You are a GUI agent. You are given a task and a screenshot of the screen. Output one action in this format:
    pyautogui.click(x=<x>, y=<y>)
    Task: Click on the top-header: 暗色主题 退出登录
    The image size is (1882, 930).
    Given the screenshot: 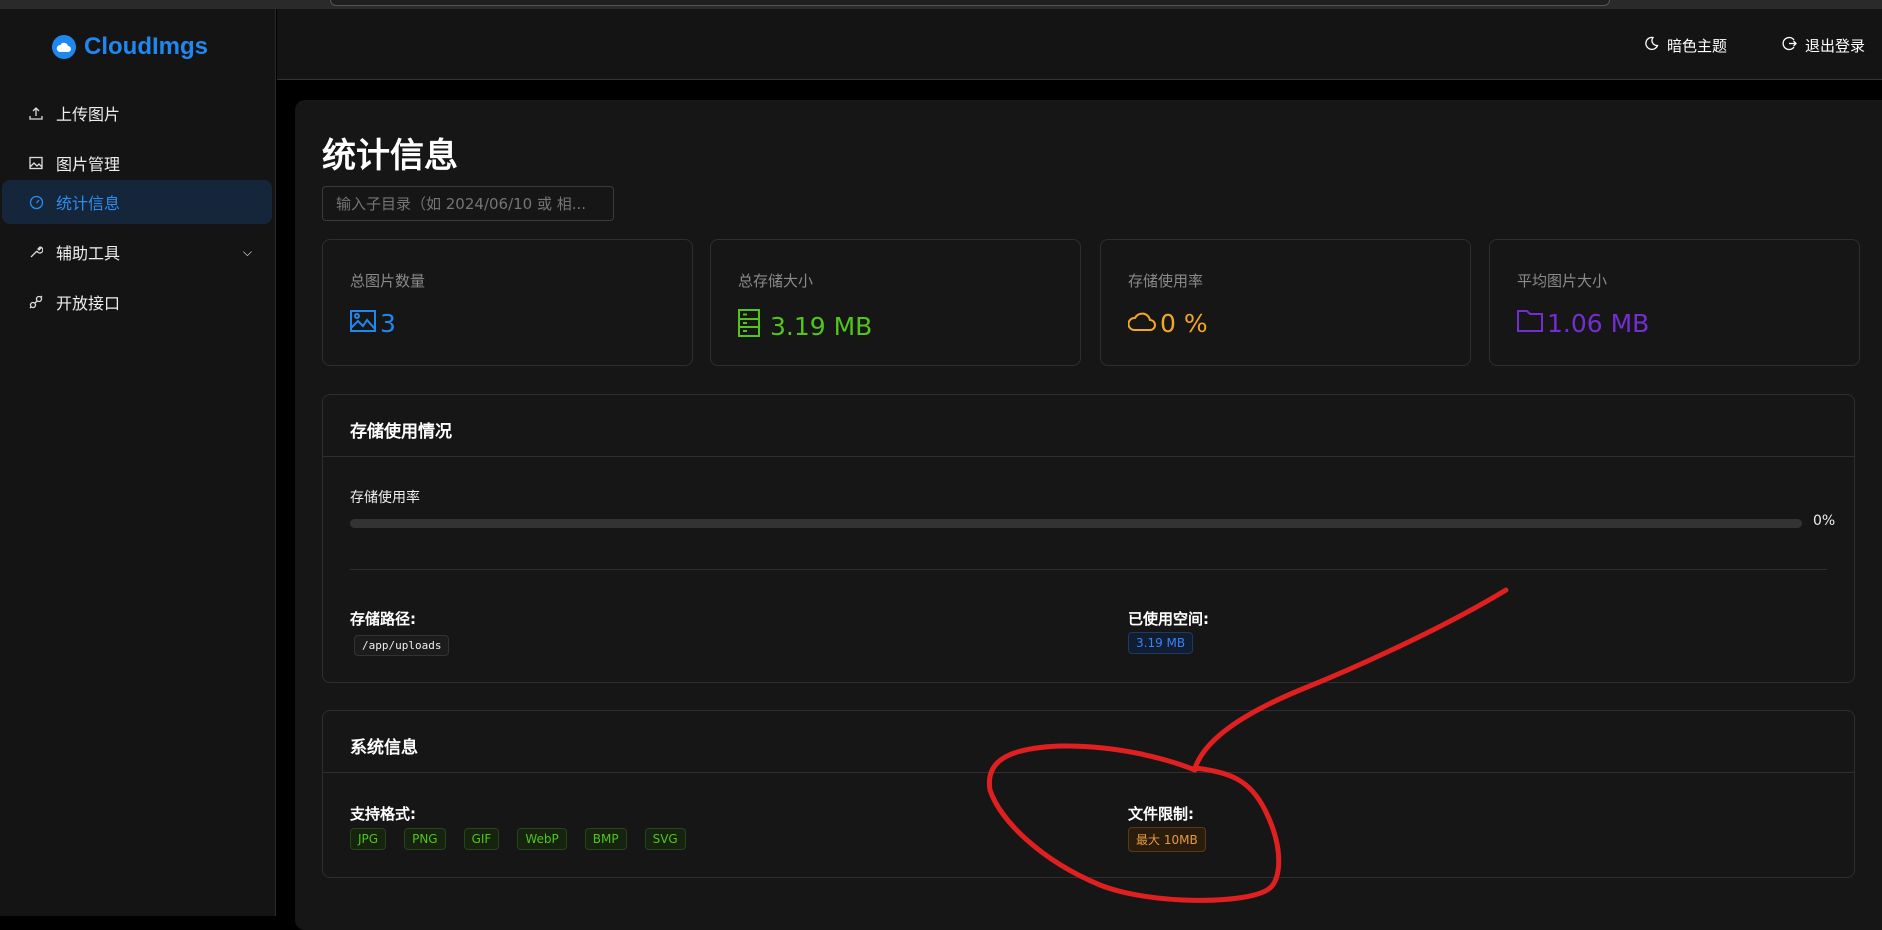 What is the action you would take?
    pyautogui.click(x=1079, y=44)
    